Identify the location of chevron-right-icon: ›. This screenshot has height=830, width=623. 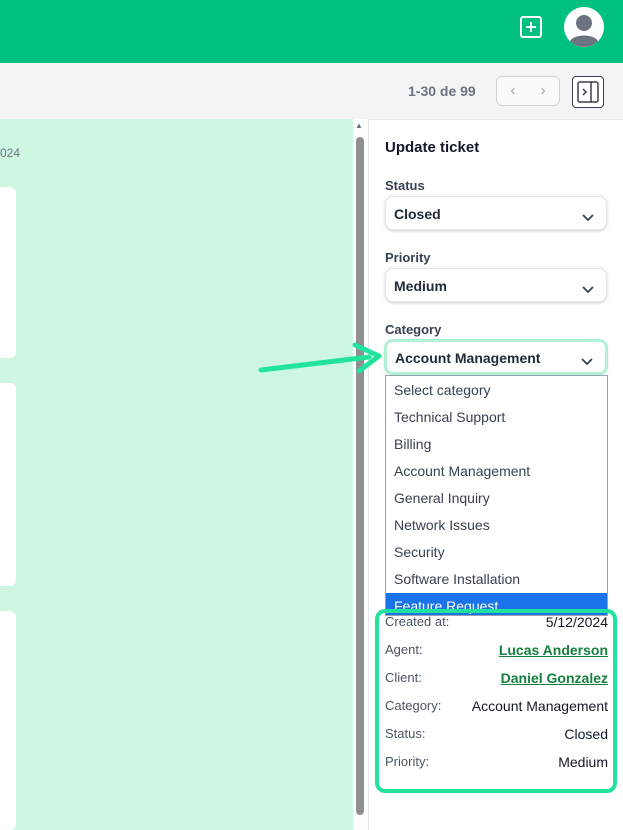
(543, 91).